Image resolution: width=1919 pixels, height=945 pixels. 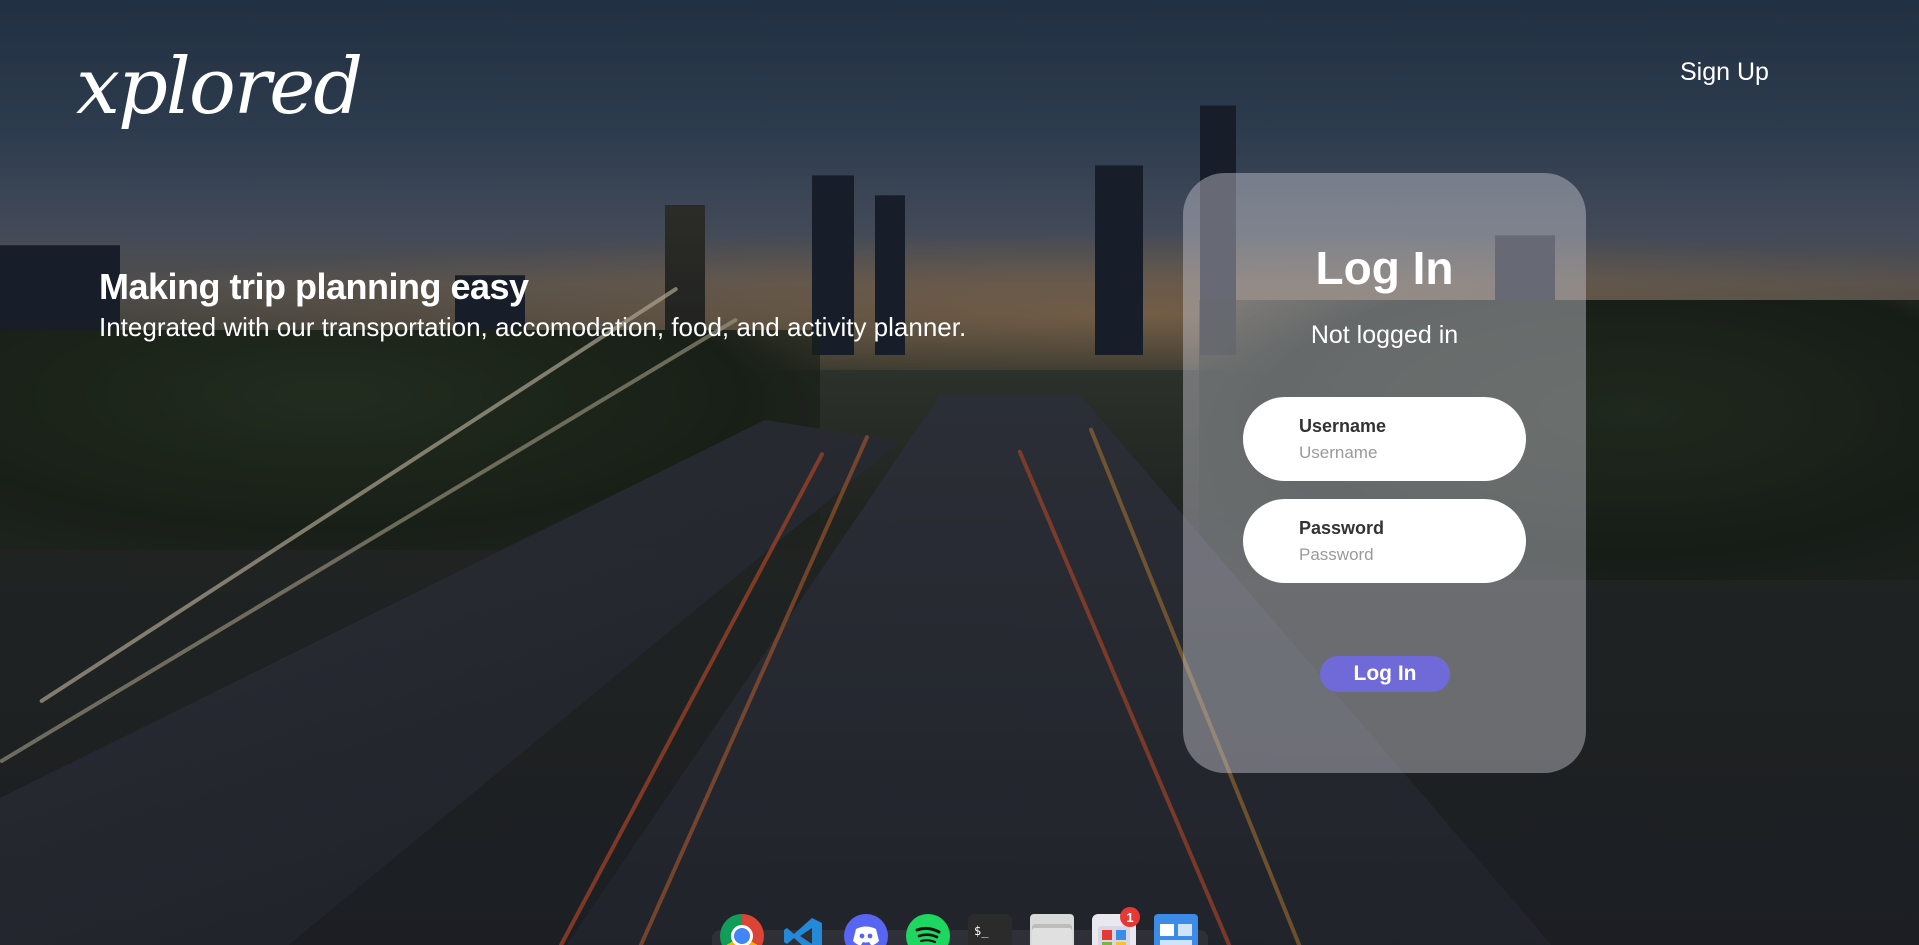 What do you see at coordinates (1176, 929) in the screenshot?
I see `workspace-switcher-icon` at bounding box center [1176, 929].